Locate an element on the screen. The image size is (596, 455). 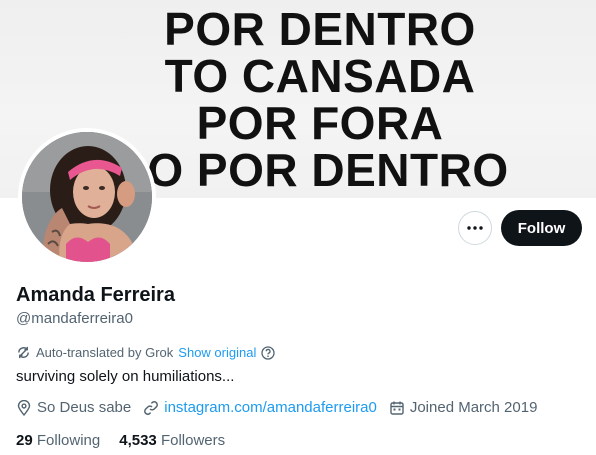
website-link: instagram.com/amandaferreira0 is located at coordinates (270, 407).